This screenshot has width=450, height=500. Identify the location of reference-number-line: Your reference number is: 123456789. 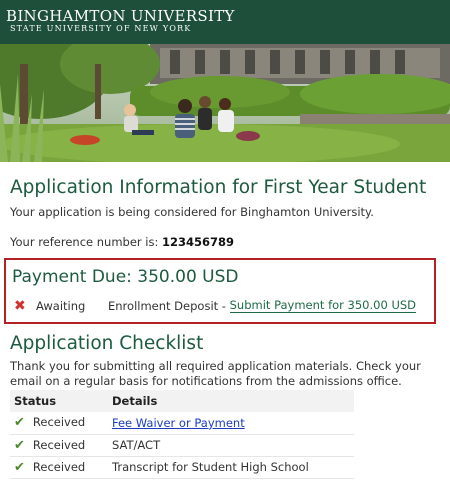
(225, 242).